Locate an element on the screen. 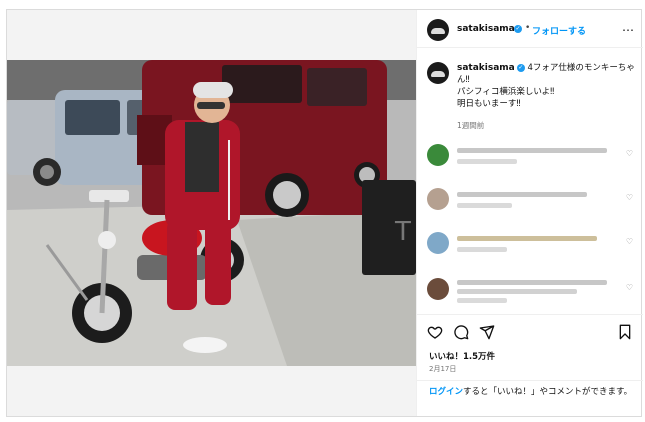 The image size is (645, 422). svg-text: T is located at coordinates (402, 232).